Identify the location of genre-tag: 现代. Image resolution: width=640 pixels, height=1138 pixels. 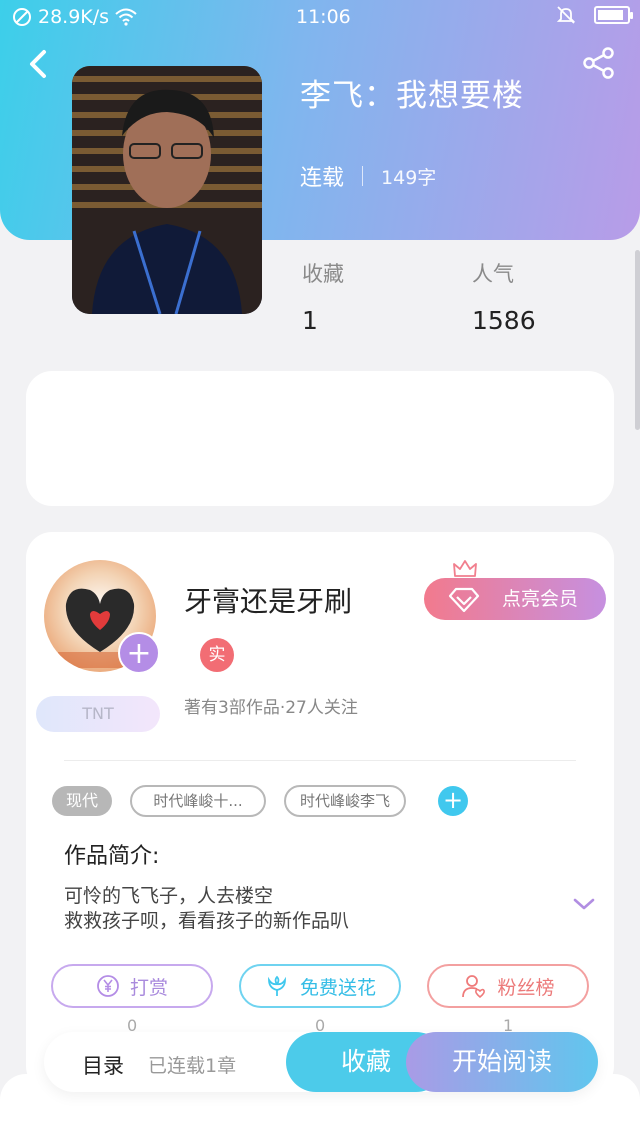
(82, 801).